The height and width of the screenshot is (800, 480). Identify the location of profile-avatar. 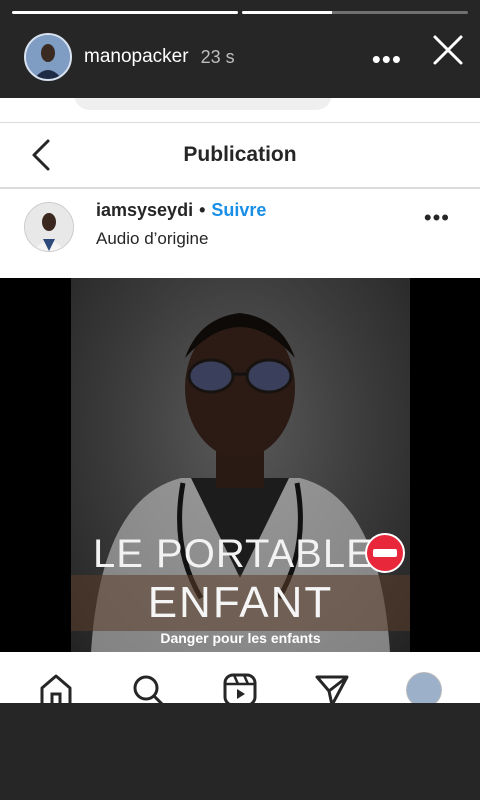
(424, 687).